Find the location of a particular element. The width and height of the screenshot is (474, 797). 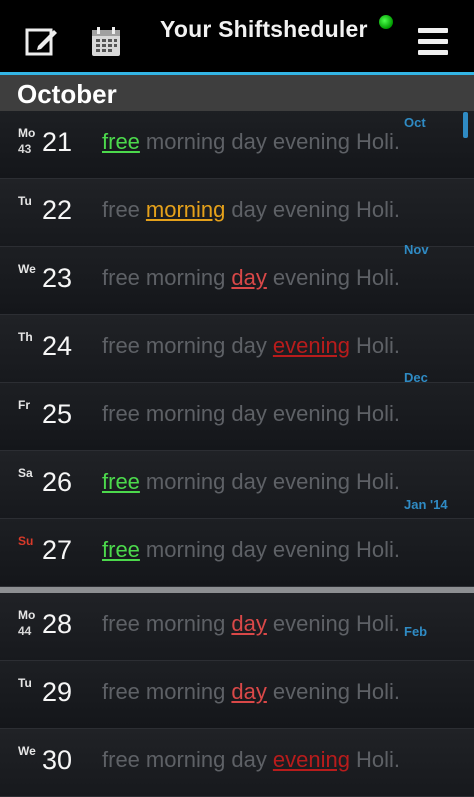

weekday-label: Fr is located at coordinates (24, 405).